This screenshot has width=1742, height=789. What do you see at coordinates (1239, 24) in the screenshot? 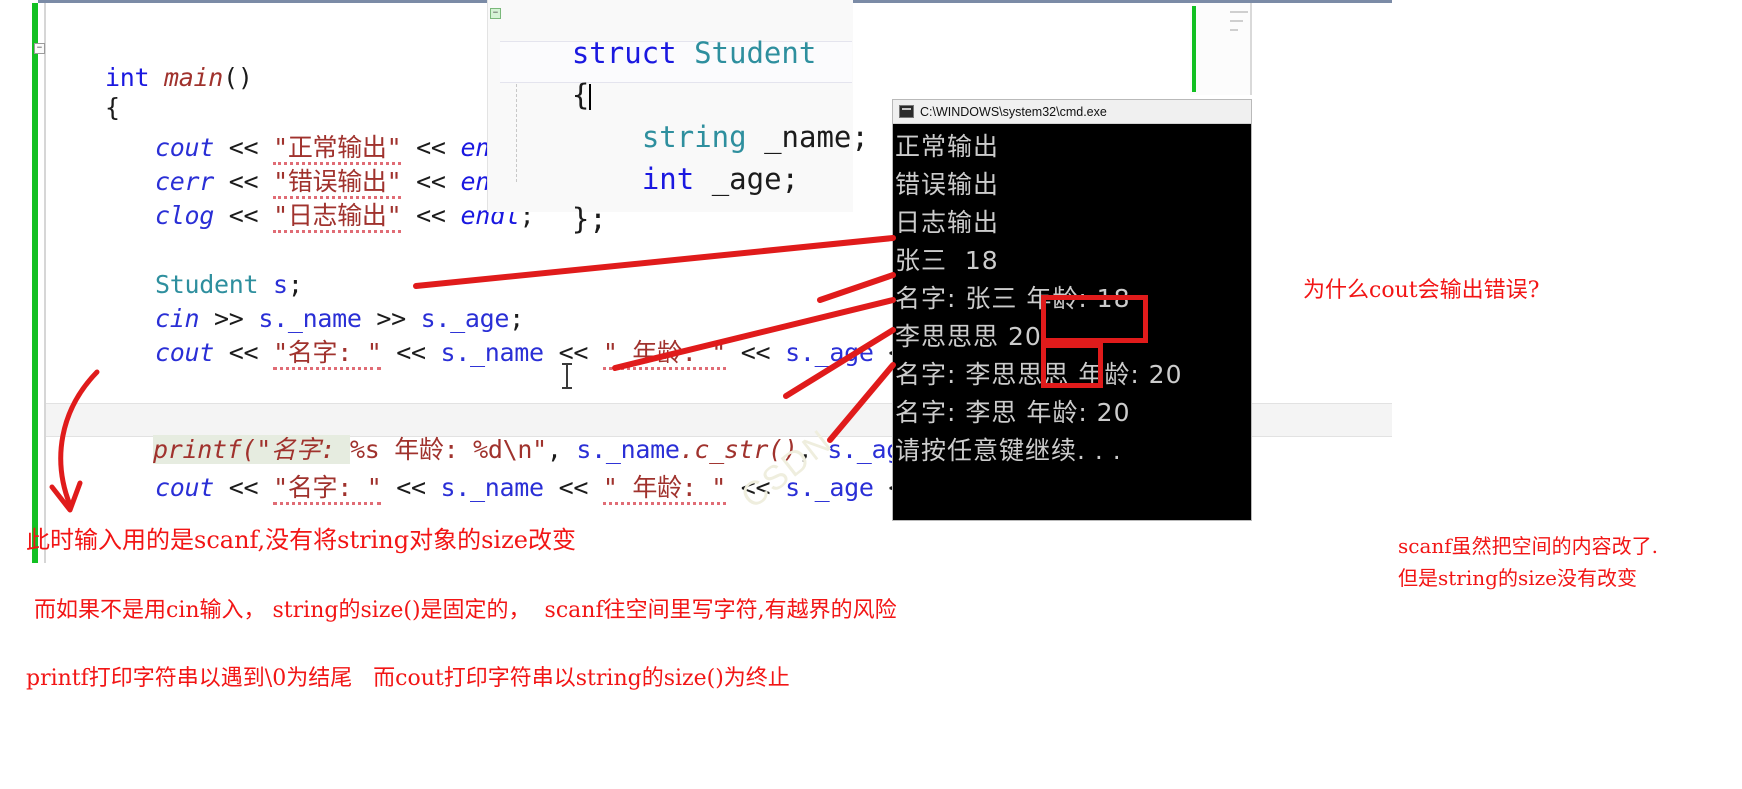
I see `minimap-code-lines` at bounding box center [1239, 24].